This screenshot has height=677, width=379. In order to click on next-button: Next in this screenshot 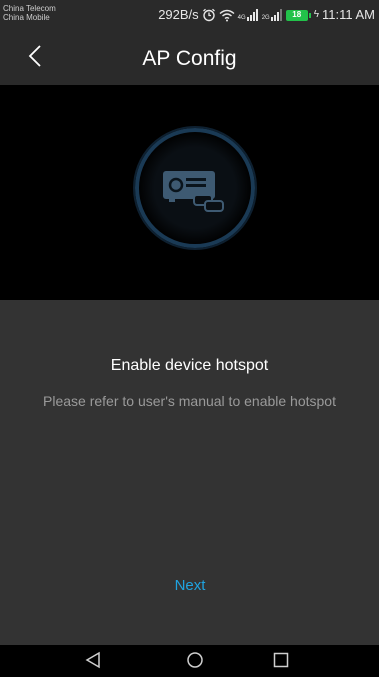, I will do `click(190, 586)`.